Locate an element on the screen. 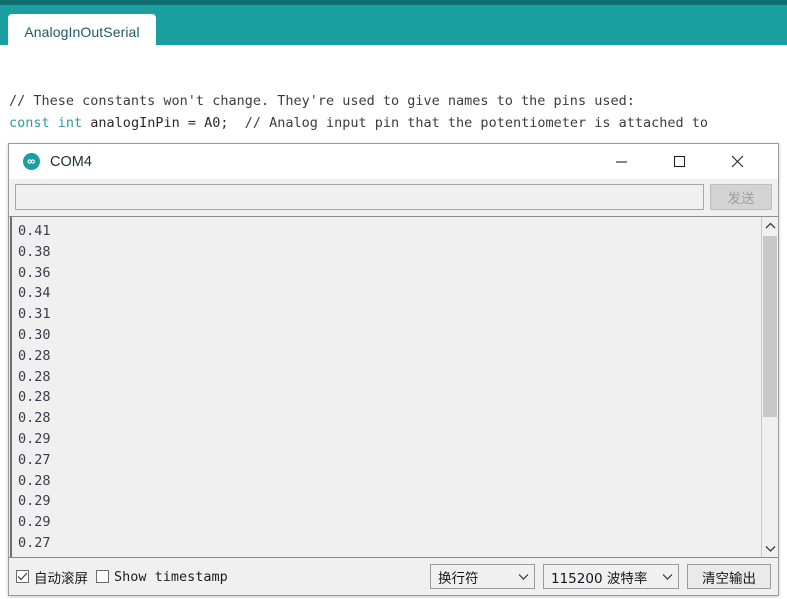  serial-send-row: 发送 is located at coordinates (393, 197).